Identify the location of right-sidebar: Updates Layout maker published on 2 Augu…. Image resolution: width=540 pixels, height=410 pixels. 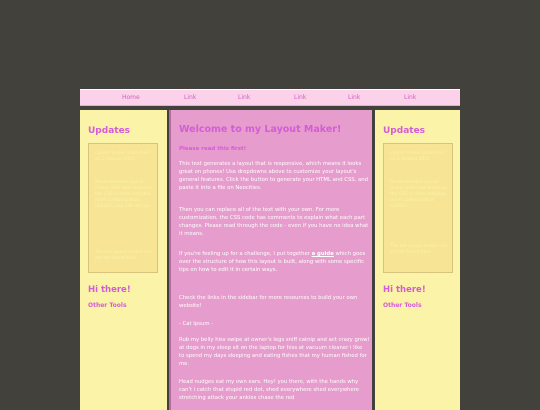
(417, 260).